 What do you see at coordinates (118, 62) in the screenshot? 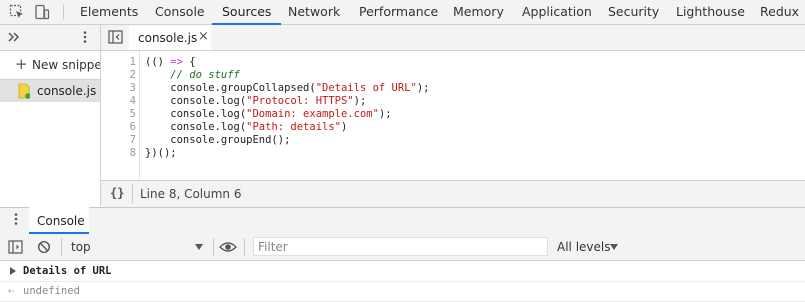
I see `line-number: 1` at bounding box center [118, 62].